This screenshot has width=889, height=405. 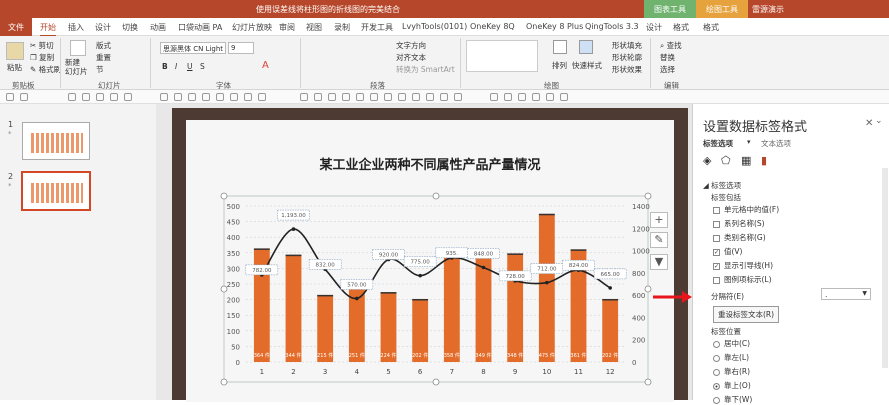 I want to click on cut-button: ✂ 剪切, so click(x=42, y=45).